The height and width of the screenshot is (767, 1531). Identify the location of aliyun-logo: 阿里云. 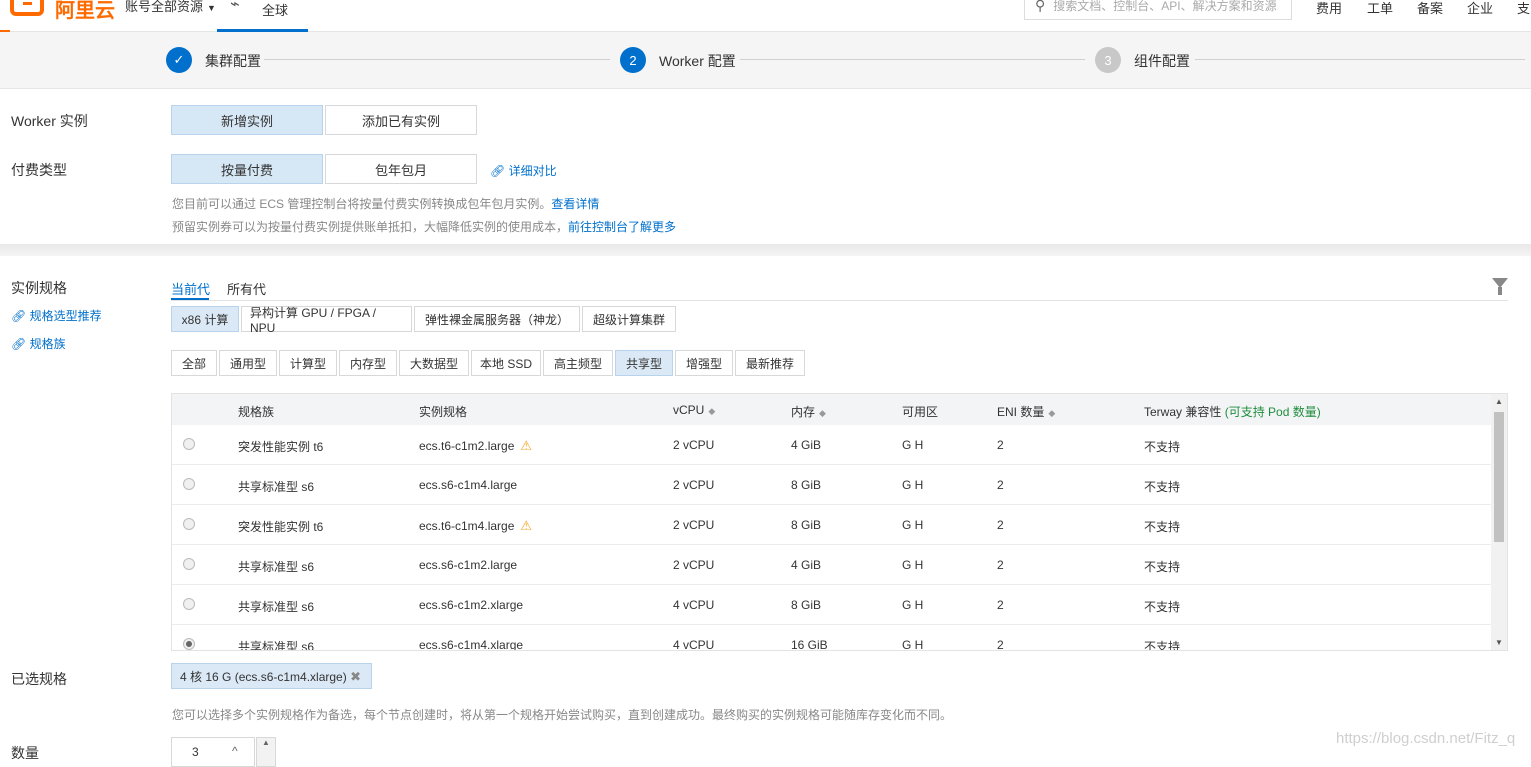
(57, 16).